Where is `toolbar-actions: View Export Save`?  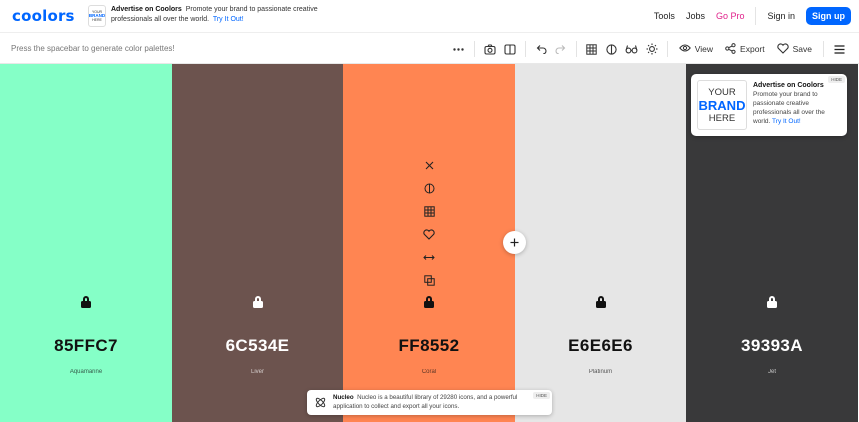
toolbar-actions: View Export Save is located at coordinates (649, 49).